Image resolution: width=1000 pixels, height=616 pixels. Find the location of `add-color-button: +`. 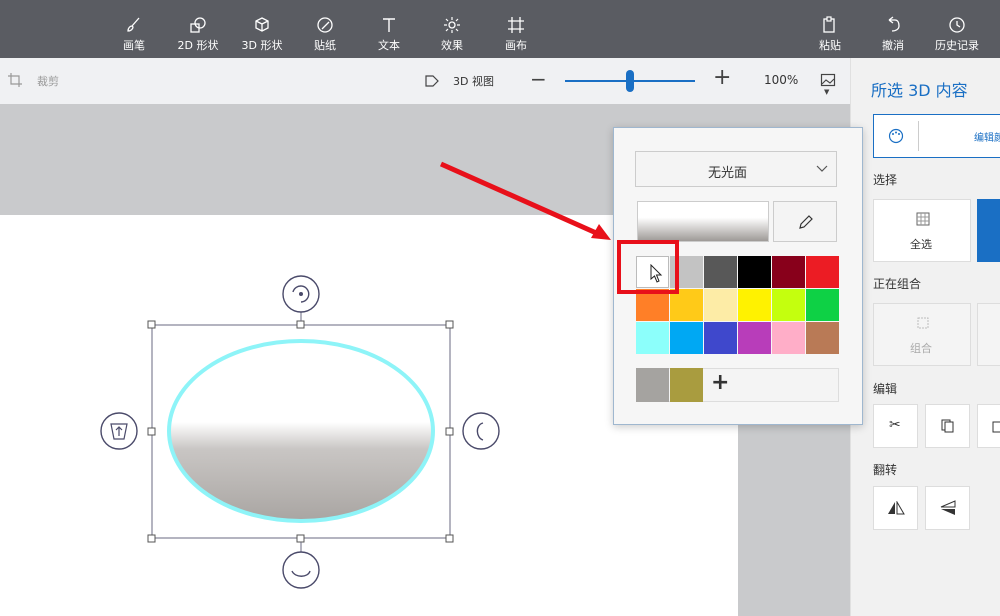

add-color-button: + is located at coordinates (720, 382).